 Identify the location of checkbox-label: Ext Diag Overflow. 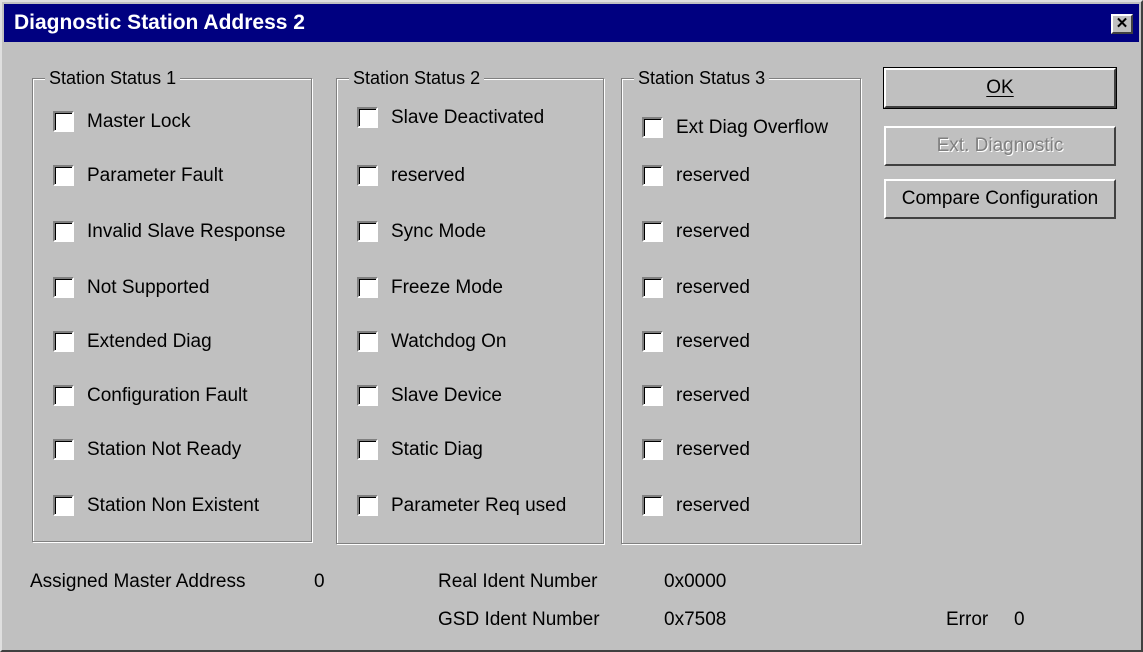
(752, 127).